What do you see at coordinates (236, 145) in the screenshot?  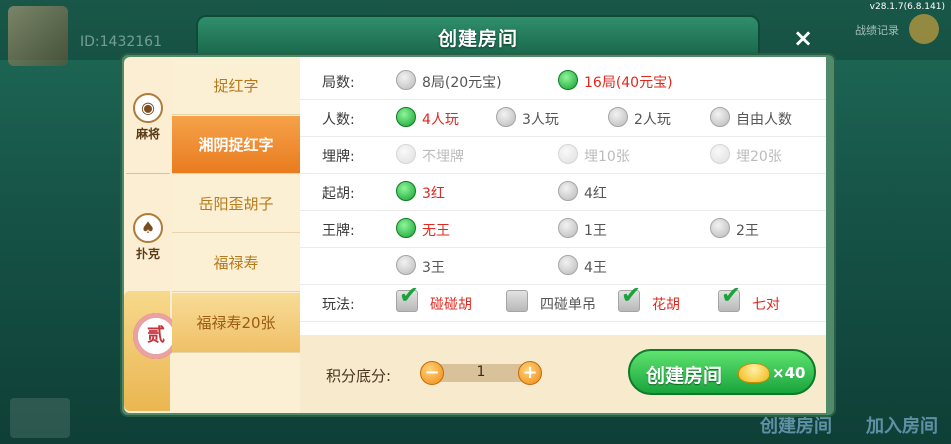 I see `tab-2: 湘阴捉红字` at bounding box center [236, 145].